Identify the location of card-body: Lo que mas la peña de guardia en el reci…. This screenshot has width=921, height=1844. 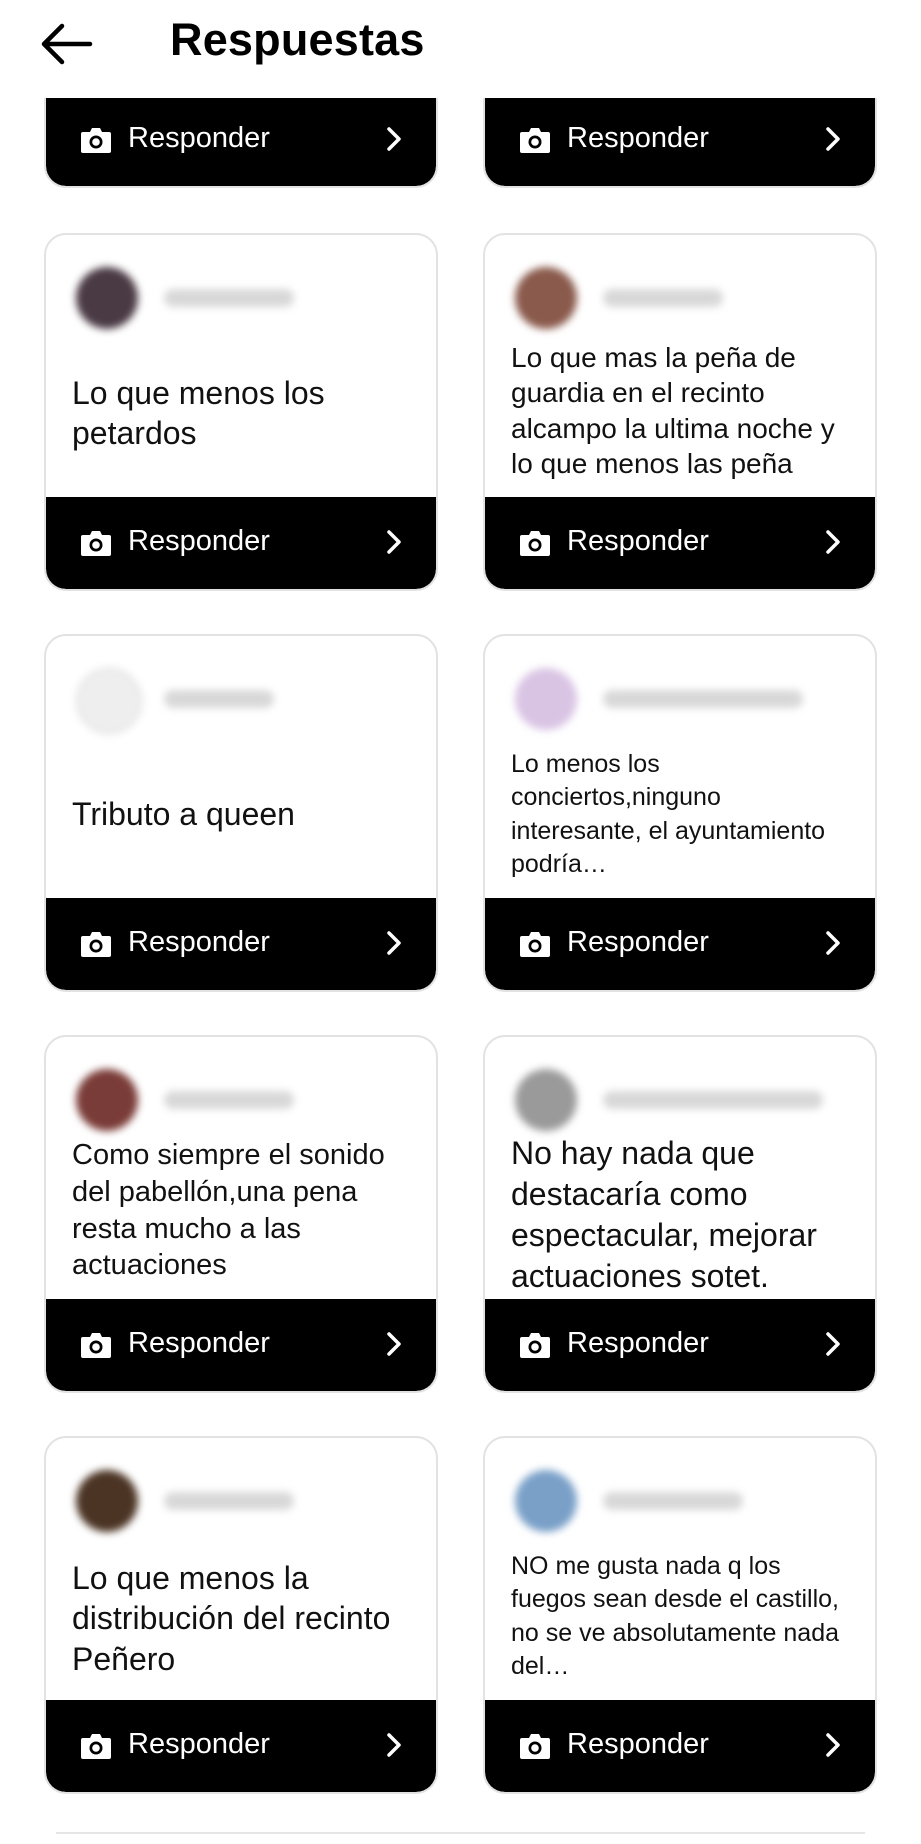
(680, 366).